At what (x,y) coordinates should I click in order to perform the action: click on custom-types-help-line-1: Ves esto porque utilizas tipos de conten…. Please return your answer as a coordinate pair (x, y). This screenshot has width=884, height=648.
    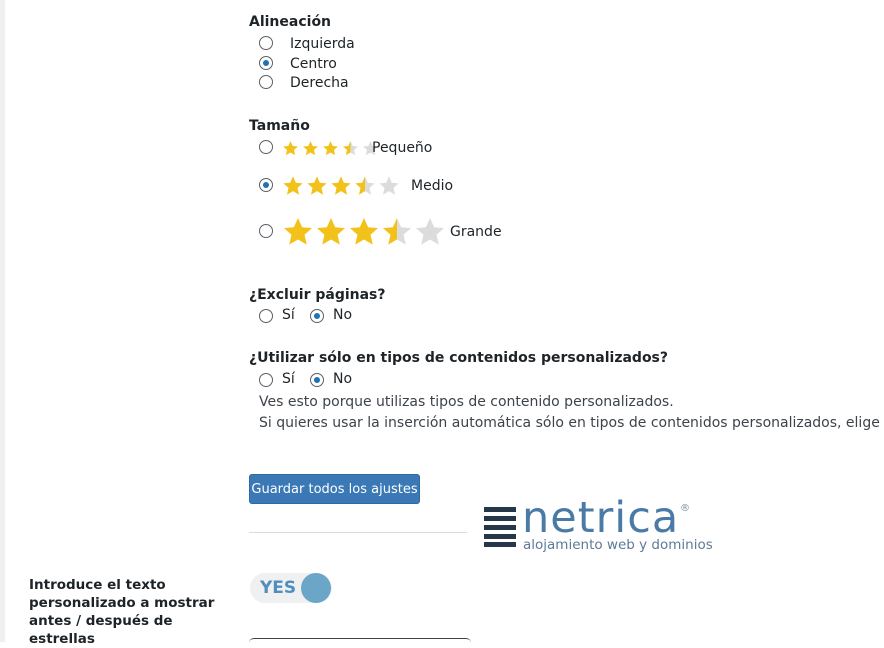
    Looking at the image, I should click on (466, 402).